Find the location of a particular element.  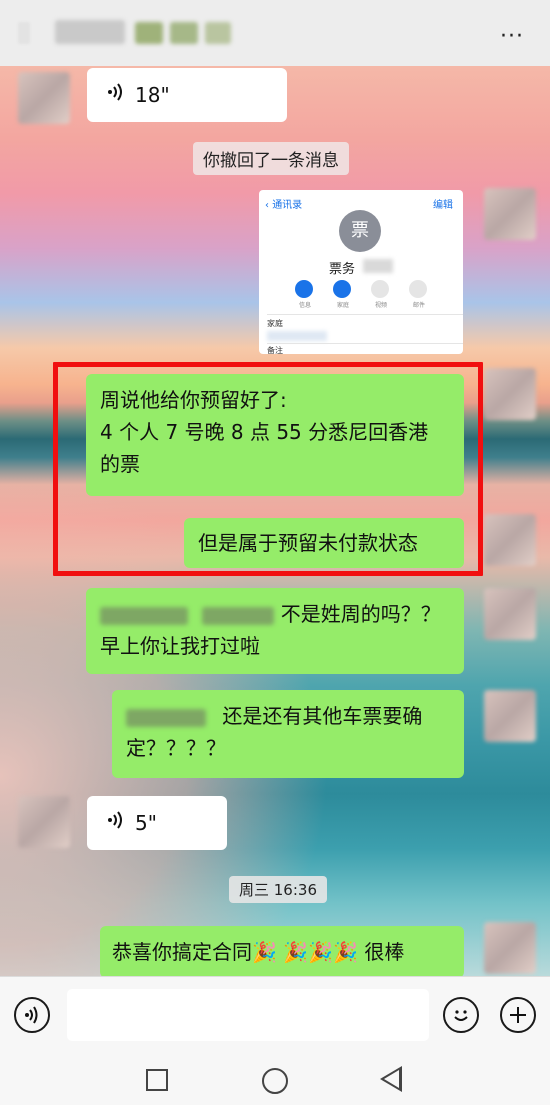

message-icon is located at coordinates (304, 289).